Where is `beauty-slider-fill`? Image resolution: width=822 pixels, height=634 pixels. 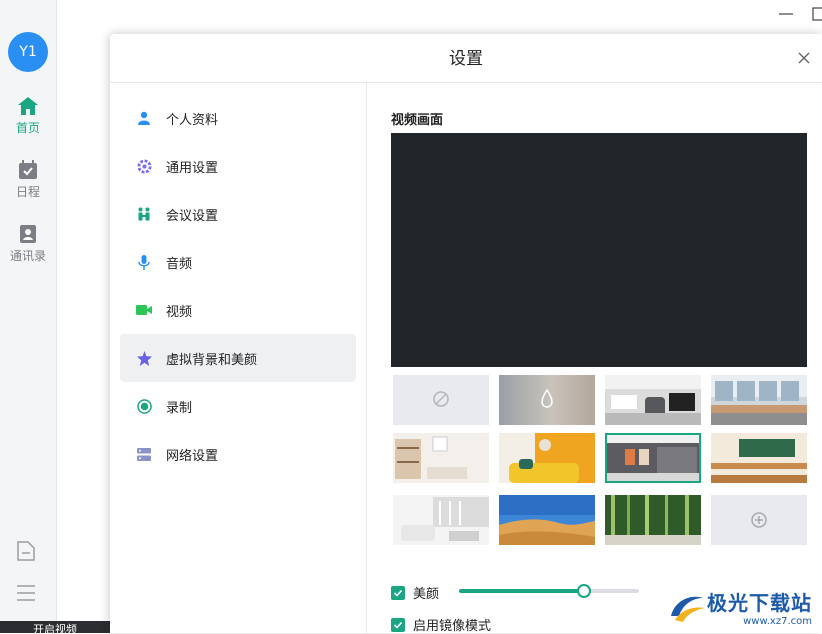 beauty-slider-fill is located at coordinates (521, 591).